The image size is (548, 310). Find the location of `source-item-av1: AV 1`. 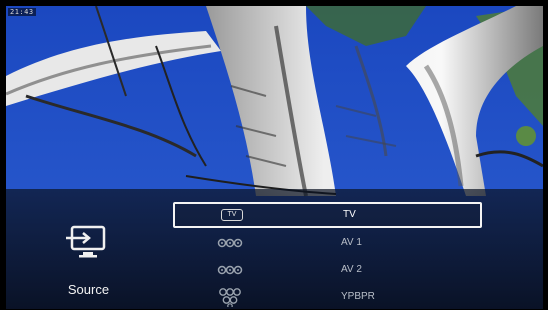

source-item-av1: AV 1 is located at coordinates (327, 244).